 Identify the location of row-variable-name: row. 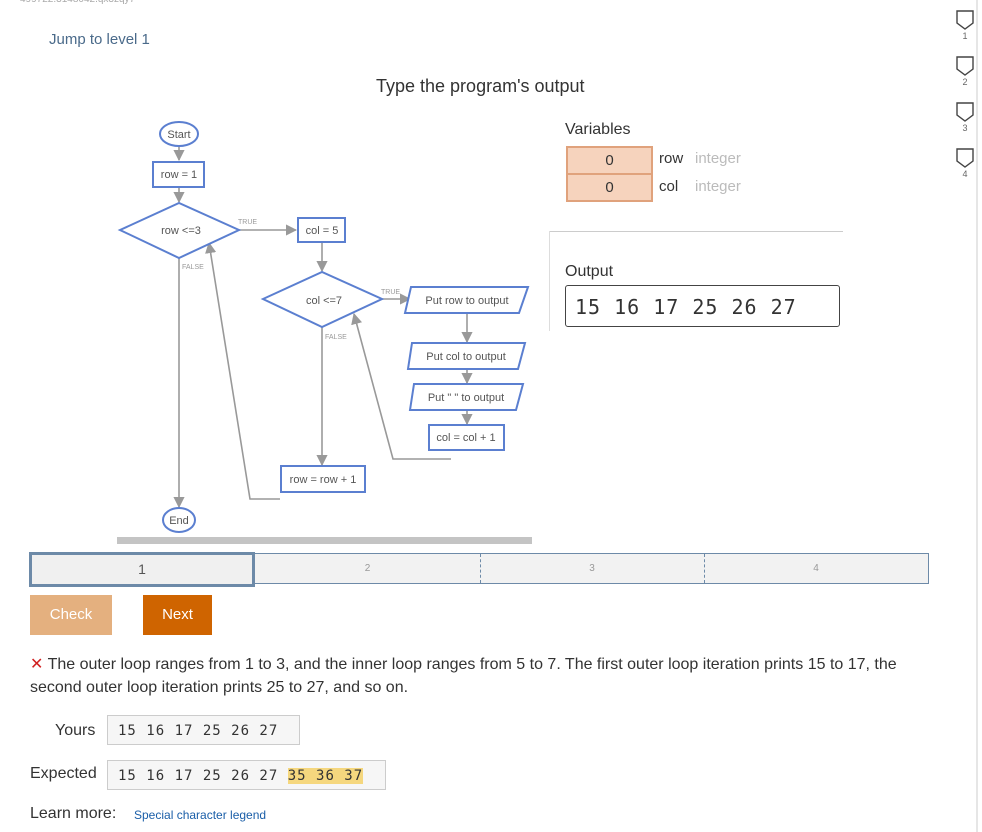
(671, 158).